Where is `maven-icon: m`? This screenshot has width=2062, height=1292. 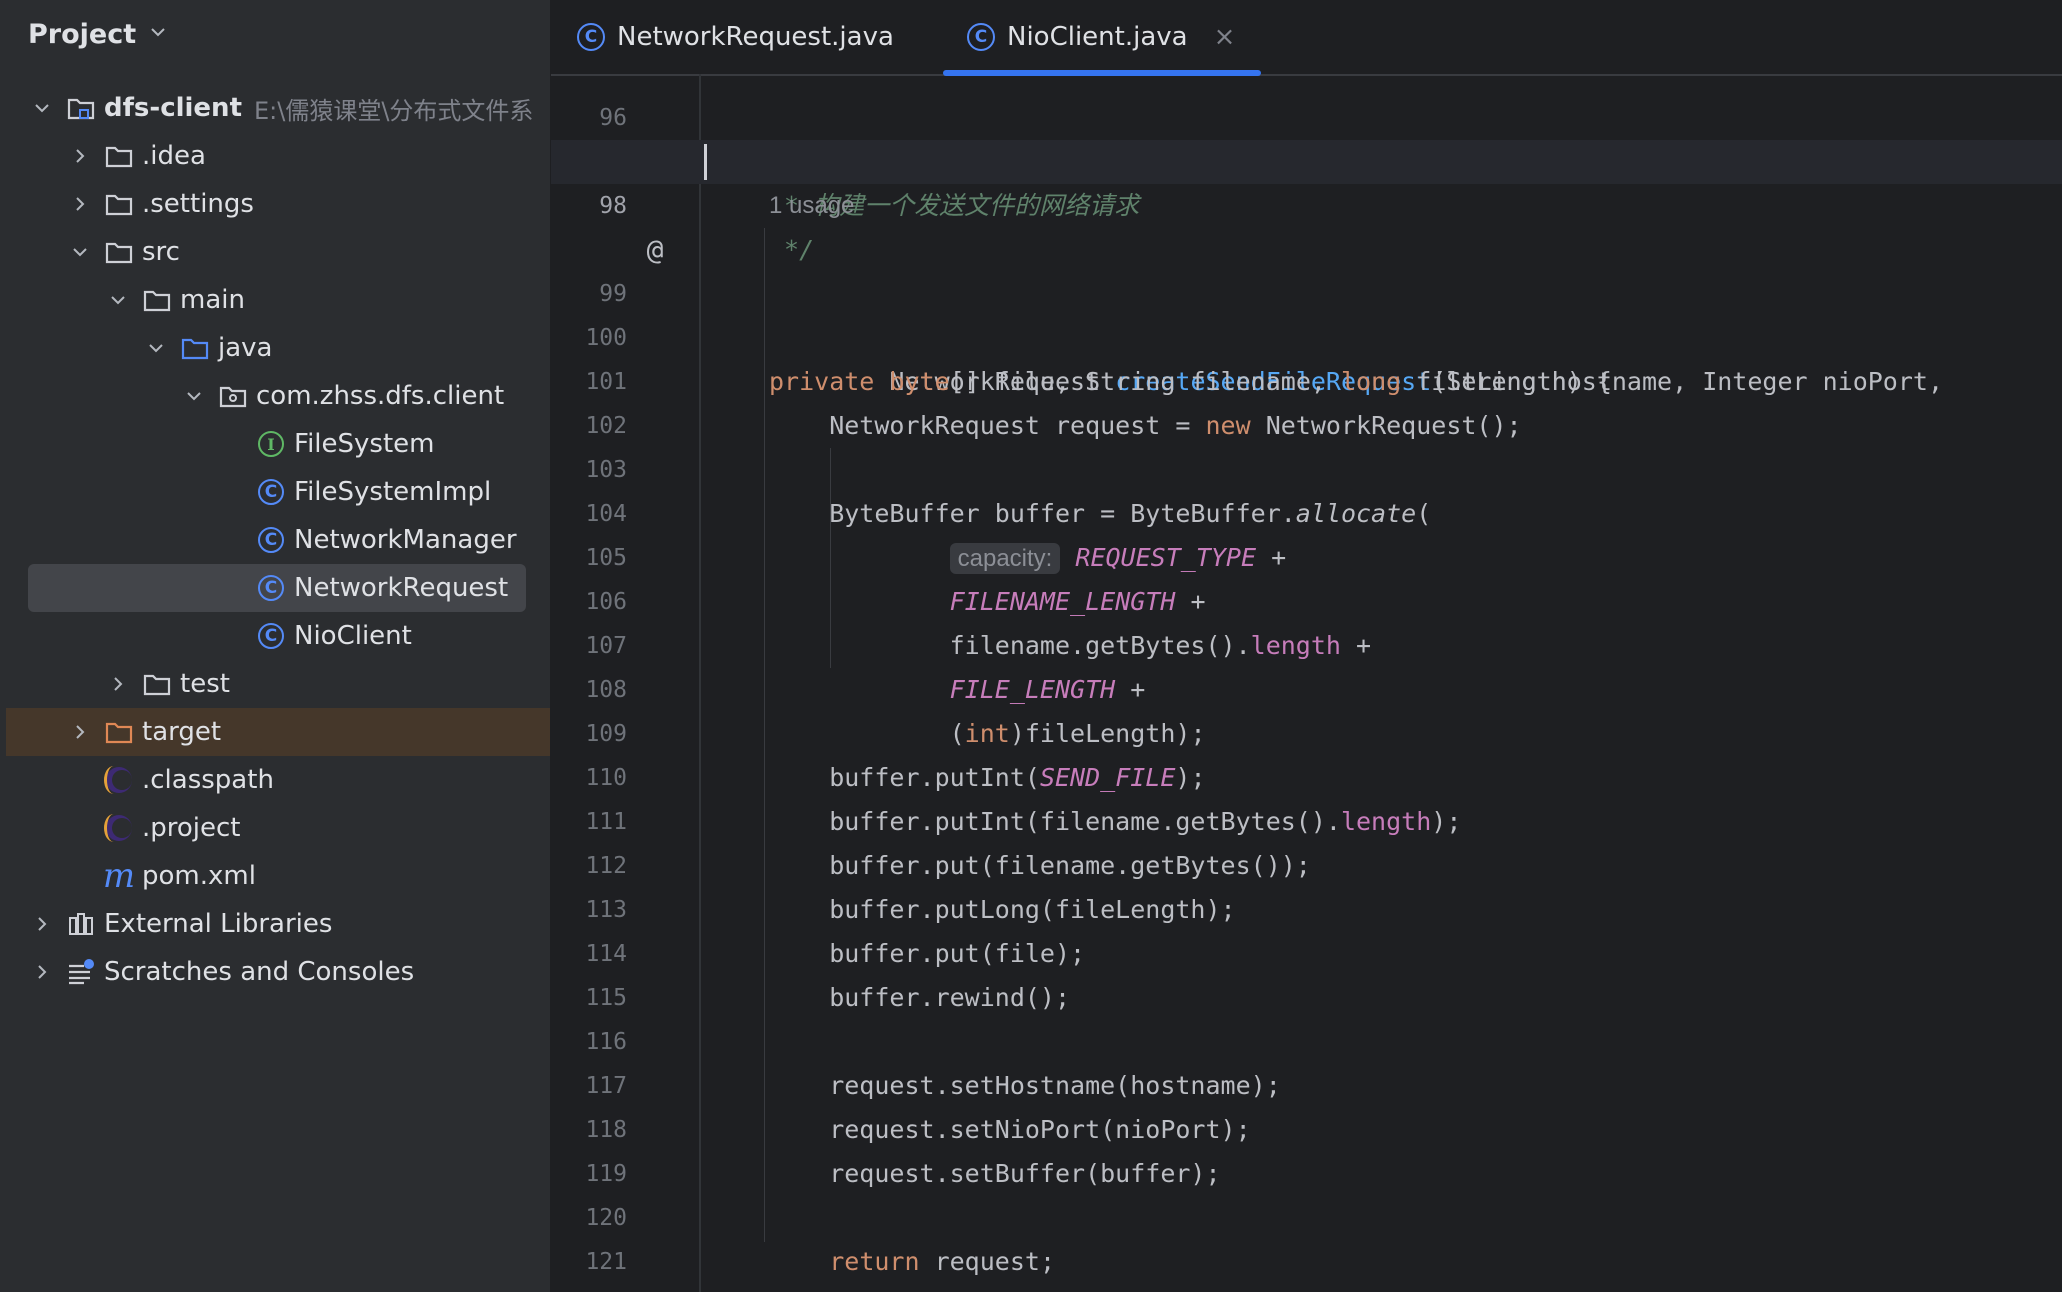
maven-icon: m is located at coordinates (119, 876).